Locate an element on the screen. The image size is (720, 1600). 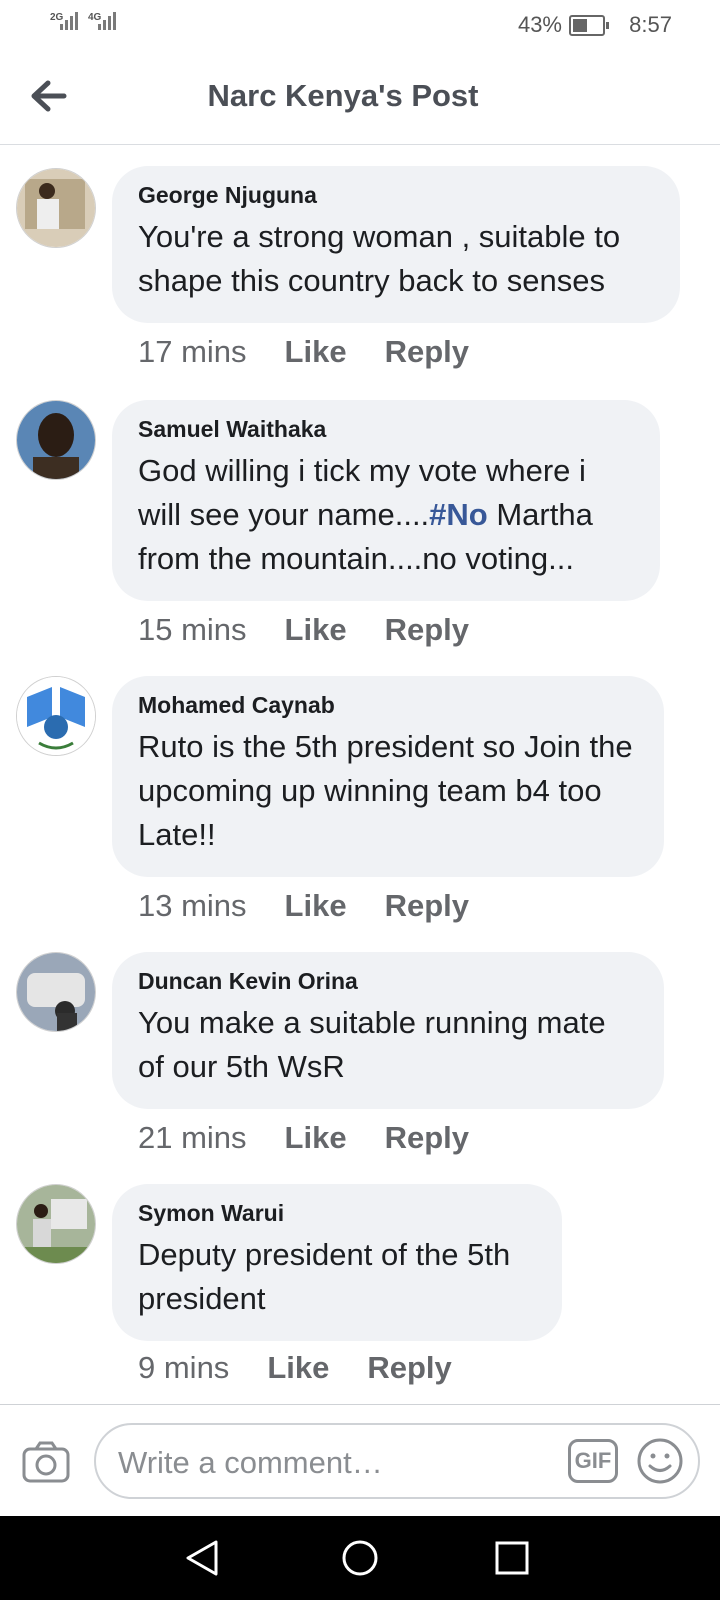
emoji-icon is located at coordinates (660, 1463).